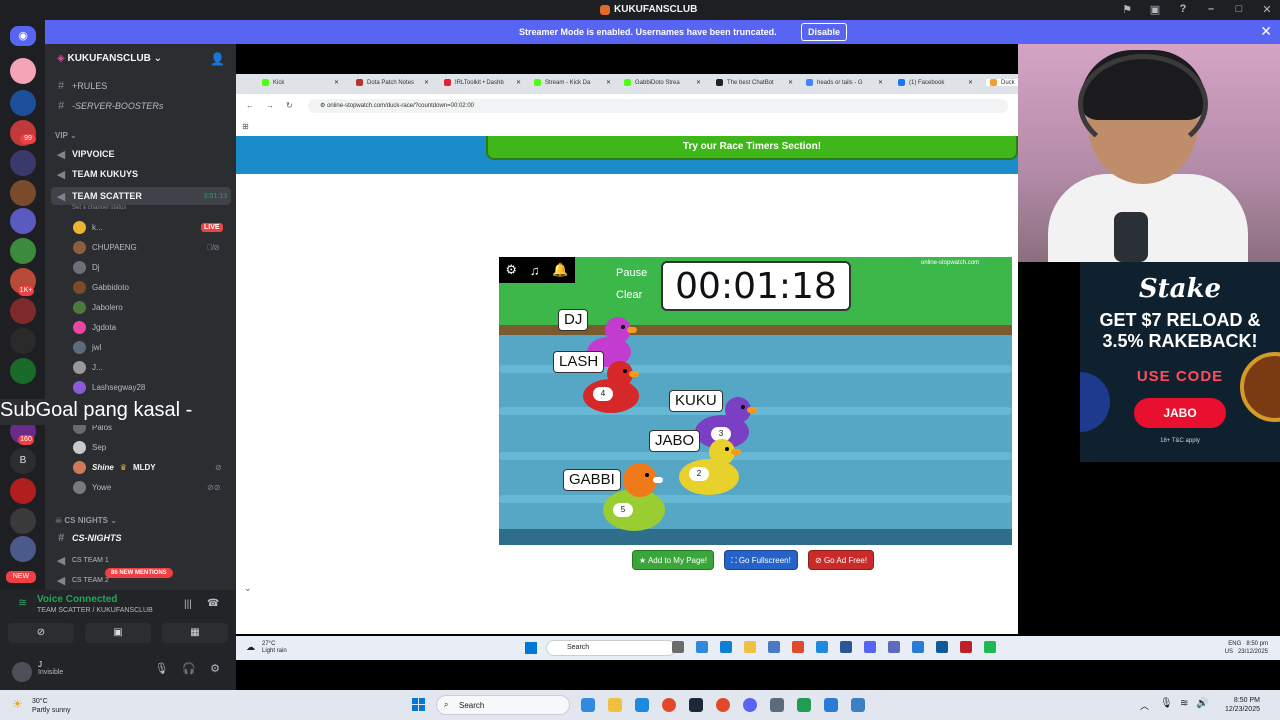  Describe the element at coordinates (1002, 82) in the screenshot. I see `browser-tab-active: Duck` at that location.